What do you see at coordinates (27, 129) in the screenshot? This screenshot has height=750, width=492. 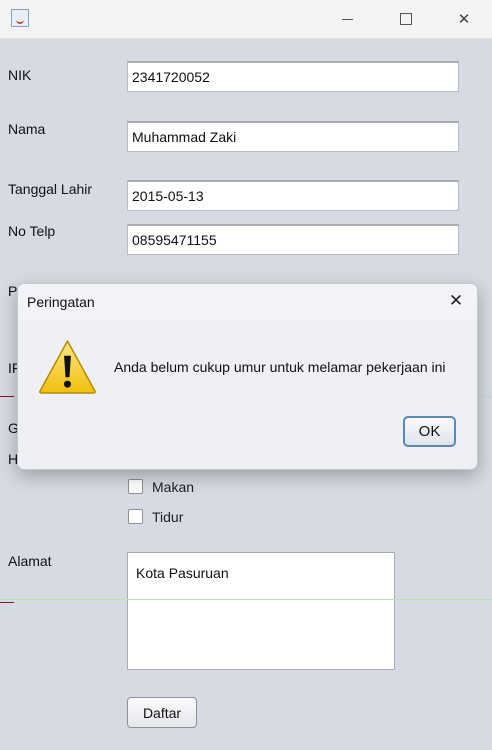 I see `nama-label: Nama` at bounding box center [27, 129].